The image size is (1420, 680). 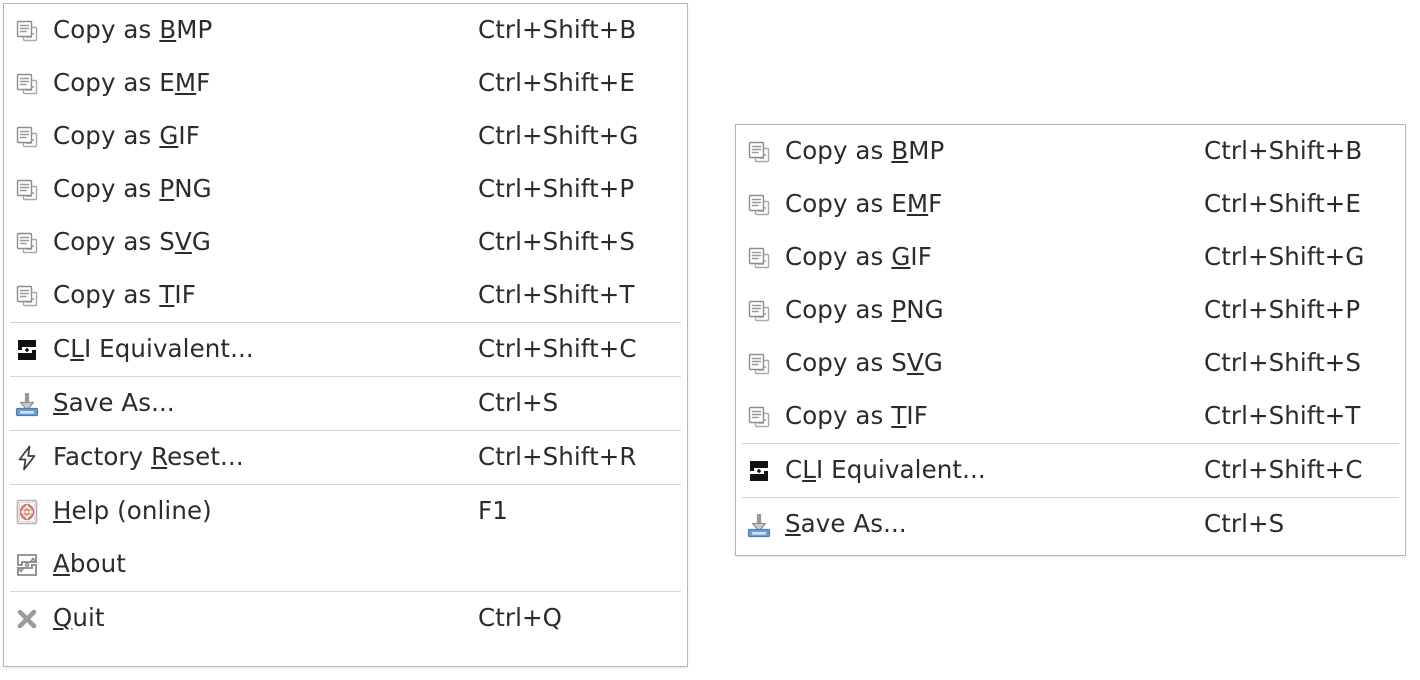 I want to click on menu-item-label: Help (online), so click(x=132, y=511).